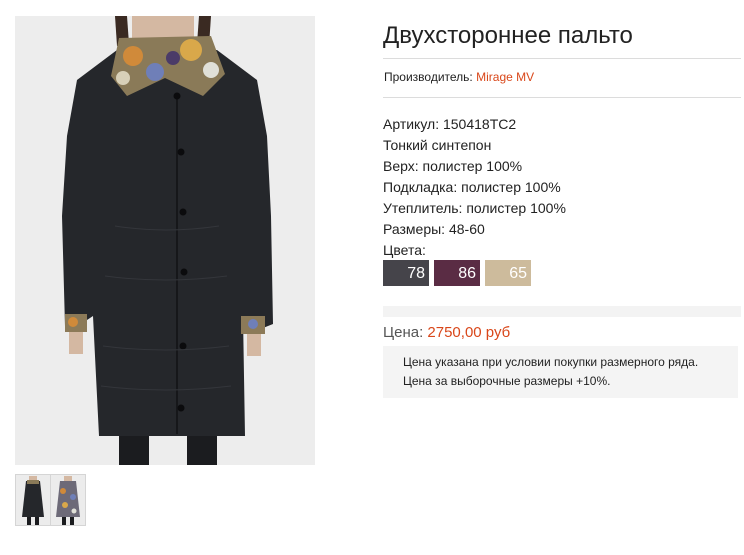 The height and width of the screenshot is (555, 744). Describe the element at coordinates (406, 273) in the screenshot. I see `color-swatch-78: 78` at that location.